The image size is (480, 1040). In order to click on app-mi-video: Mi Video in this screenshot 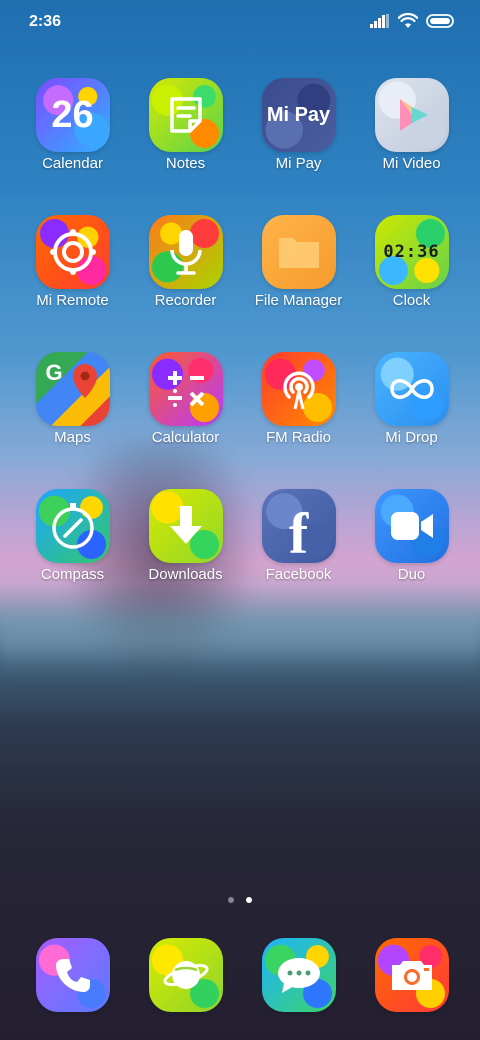, I will do `click(411, 146)`.